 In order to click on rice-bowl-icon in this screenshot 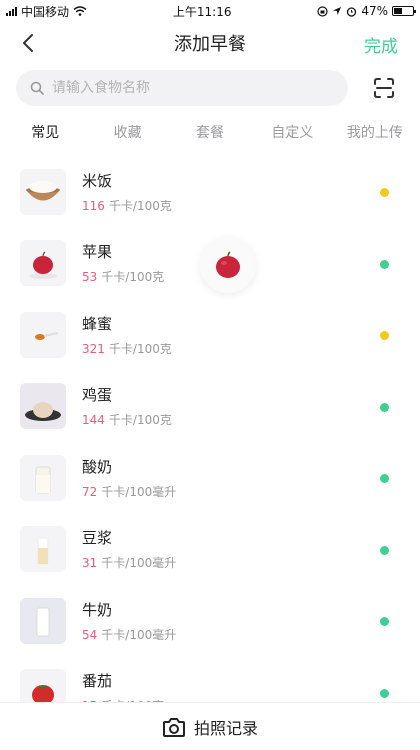, I will do `click(43, 191)`.